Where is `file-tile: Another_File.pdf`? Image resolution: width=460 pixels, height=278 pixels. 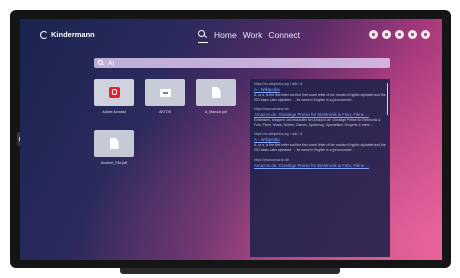 file-tile: Another_File.pdf is located at coordinates (114, 147).